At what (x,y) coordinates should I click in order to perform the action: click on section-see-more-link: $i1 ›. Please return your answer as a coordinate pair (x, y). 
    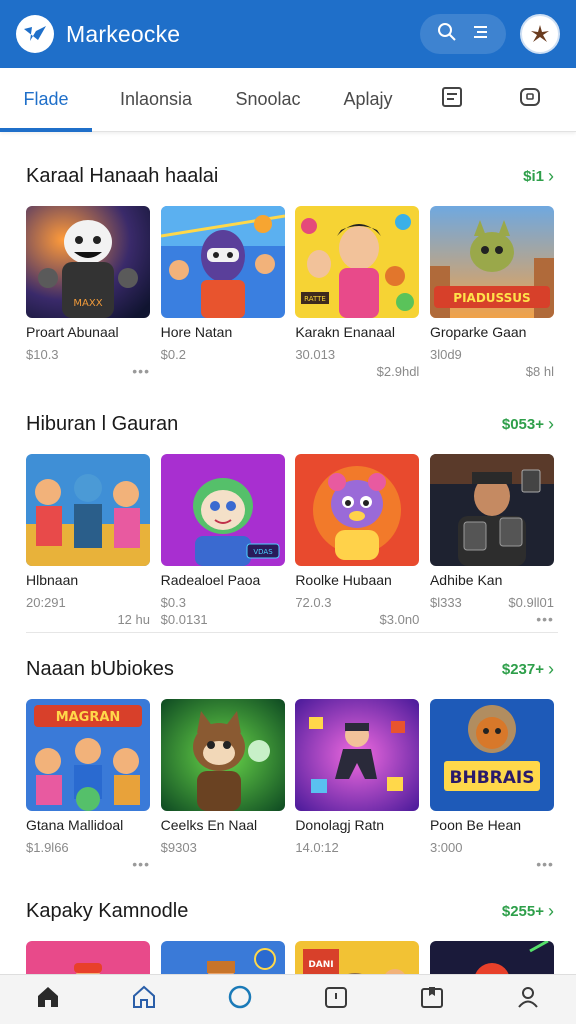
    Looking at the image, I should click on (538, 176).